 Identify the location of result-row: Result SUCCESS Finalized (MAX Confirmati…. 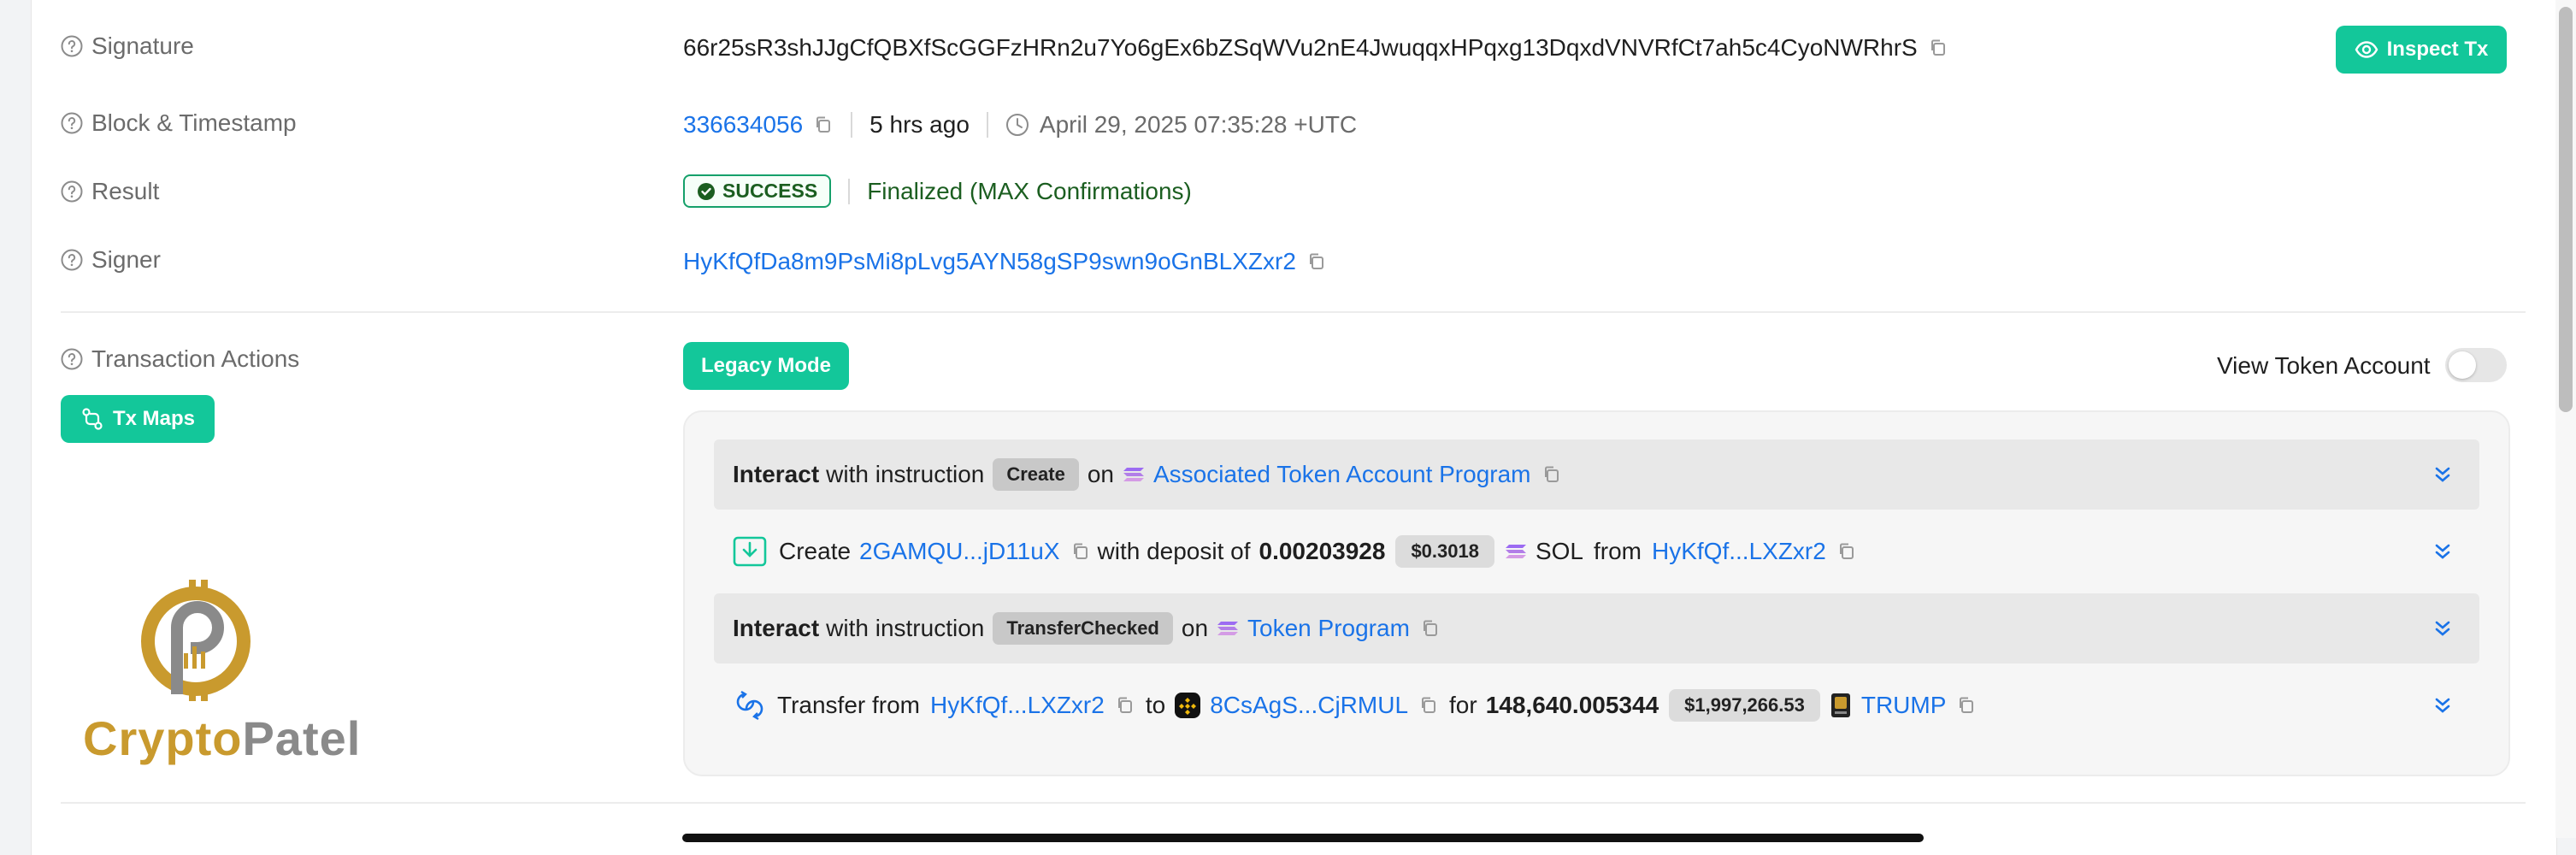
(1294, 193).